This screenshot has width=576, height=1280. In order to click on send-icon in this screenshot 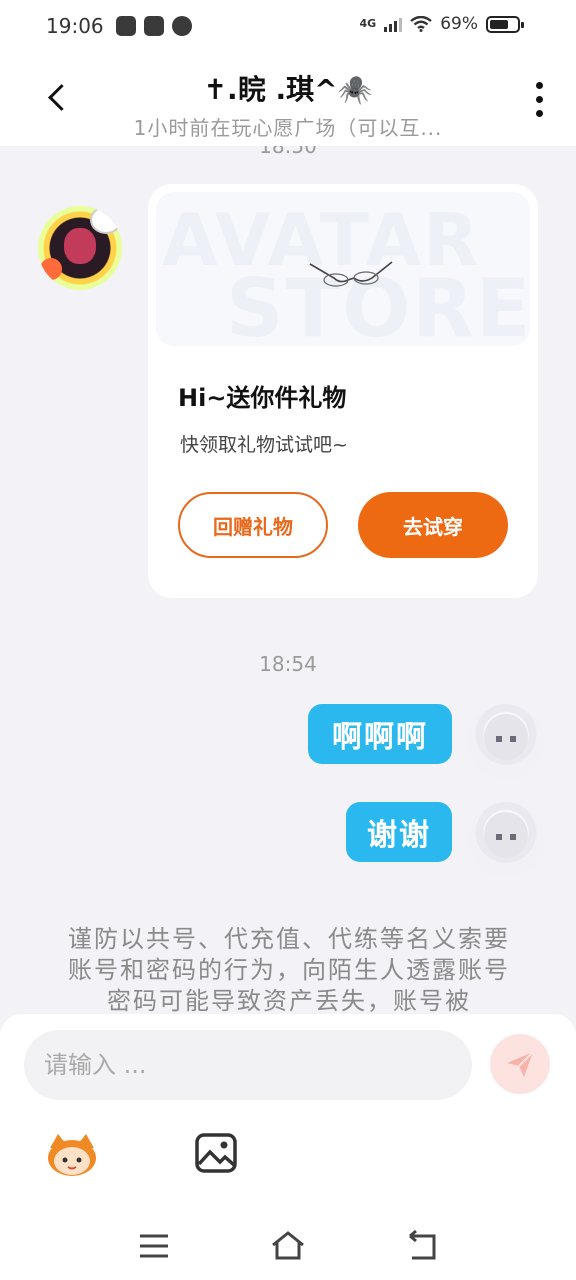, I will do `click(520, 1064)`.